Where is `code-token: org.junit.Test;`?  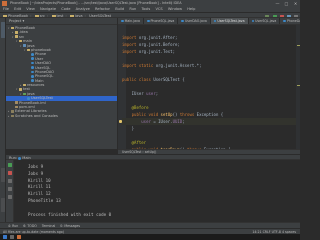 code-token: org.junit.Test; is located at coordinates (156, 51).